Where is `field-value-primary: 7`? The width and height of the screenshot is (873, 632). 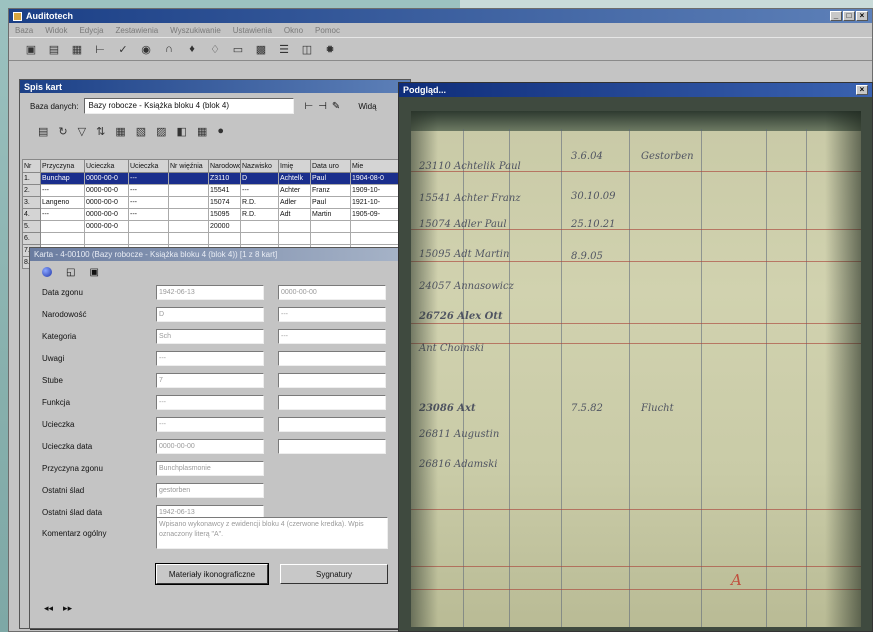 field-value-primary: 7 is located at coordinates (210, 380).